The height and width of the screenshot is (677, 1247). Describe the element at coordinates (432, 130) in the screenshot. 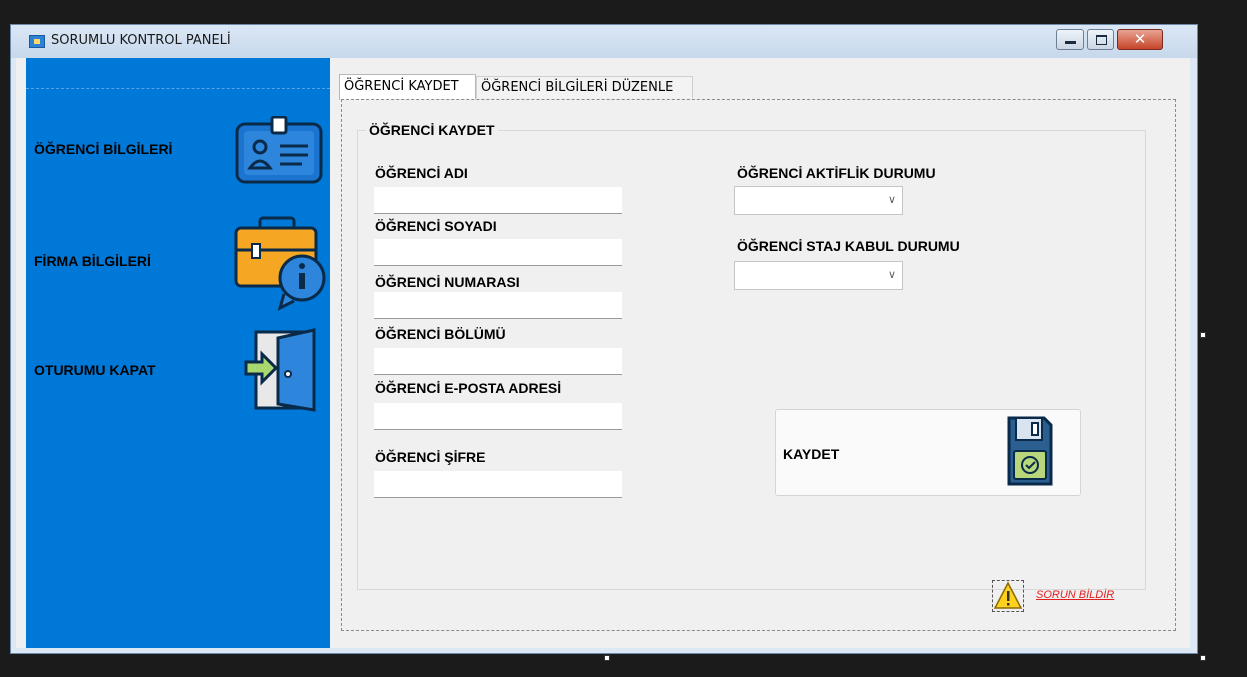

I see `group-title: ÖĞRENCİ KAYDET` at that location.